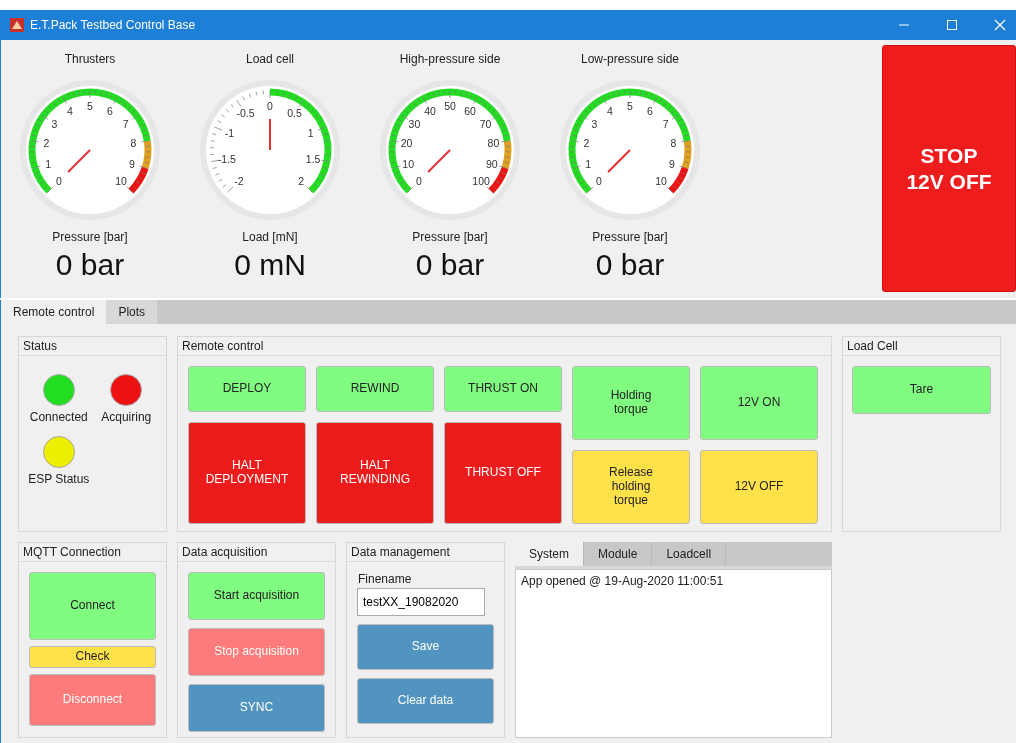 The image size is (1016, 743). Describe the element at coordinates (247, 473) in the screenshot. I see `control-button: HALT DEPLOYMENT` at that location.